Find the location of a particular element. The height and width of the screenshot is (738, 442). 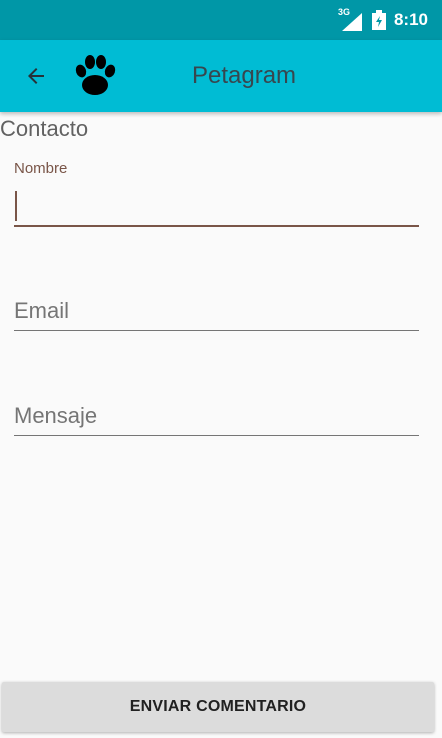

mensaje-field-group is located at coordinates (216, 417).